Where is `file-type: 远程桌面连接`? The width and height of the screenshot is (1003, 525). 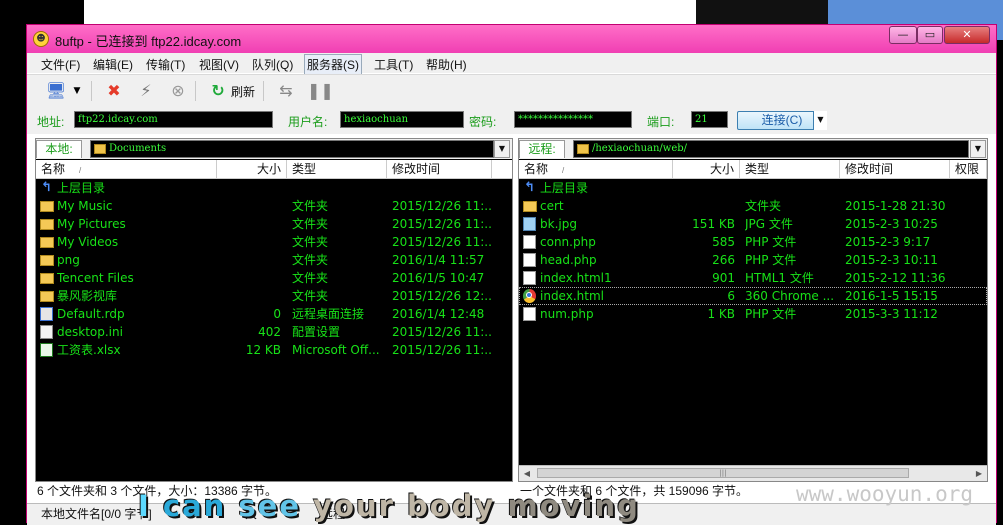
file-type: 远程桌面连接 is located at coordinates (328, 314).